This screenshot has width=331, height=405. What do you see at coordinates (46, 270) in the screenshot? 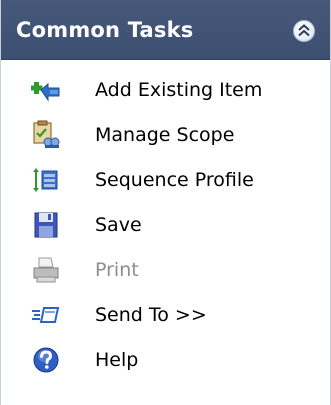
I see `printer-icon` at bounding box center [46, 270].